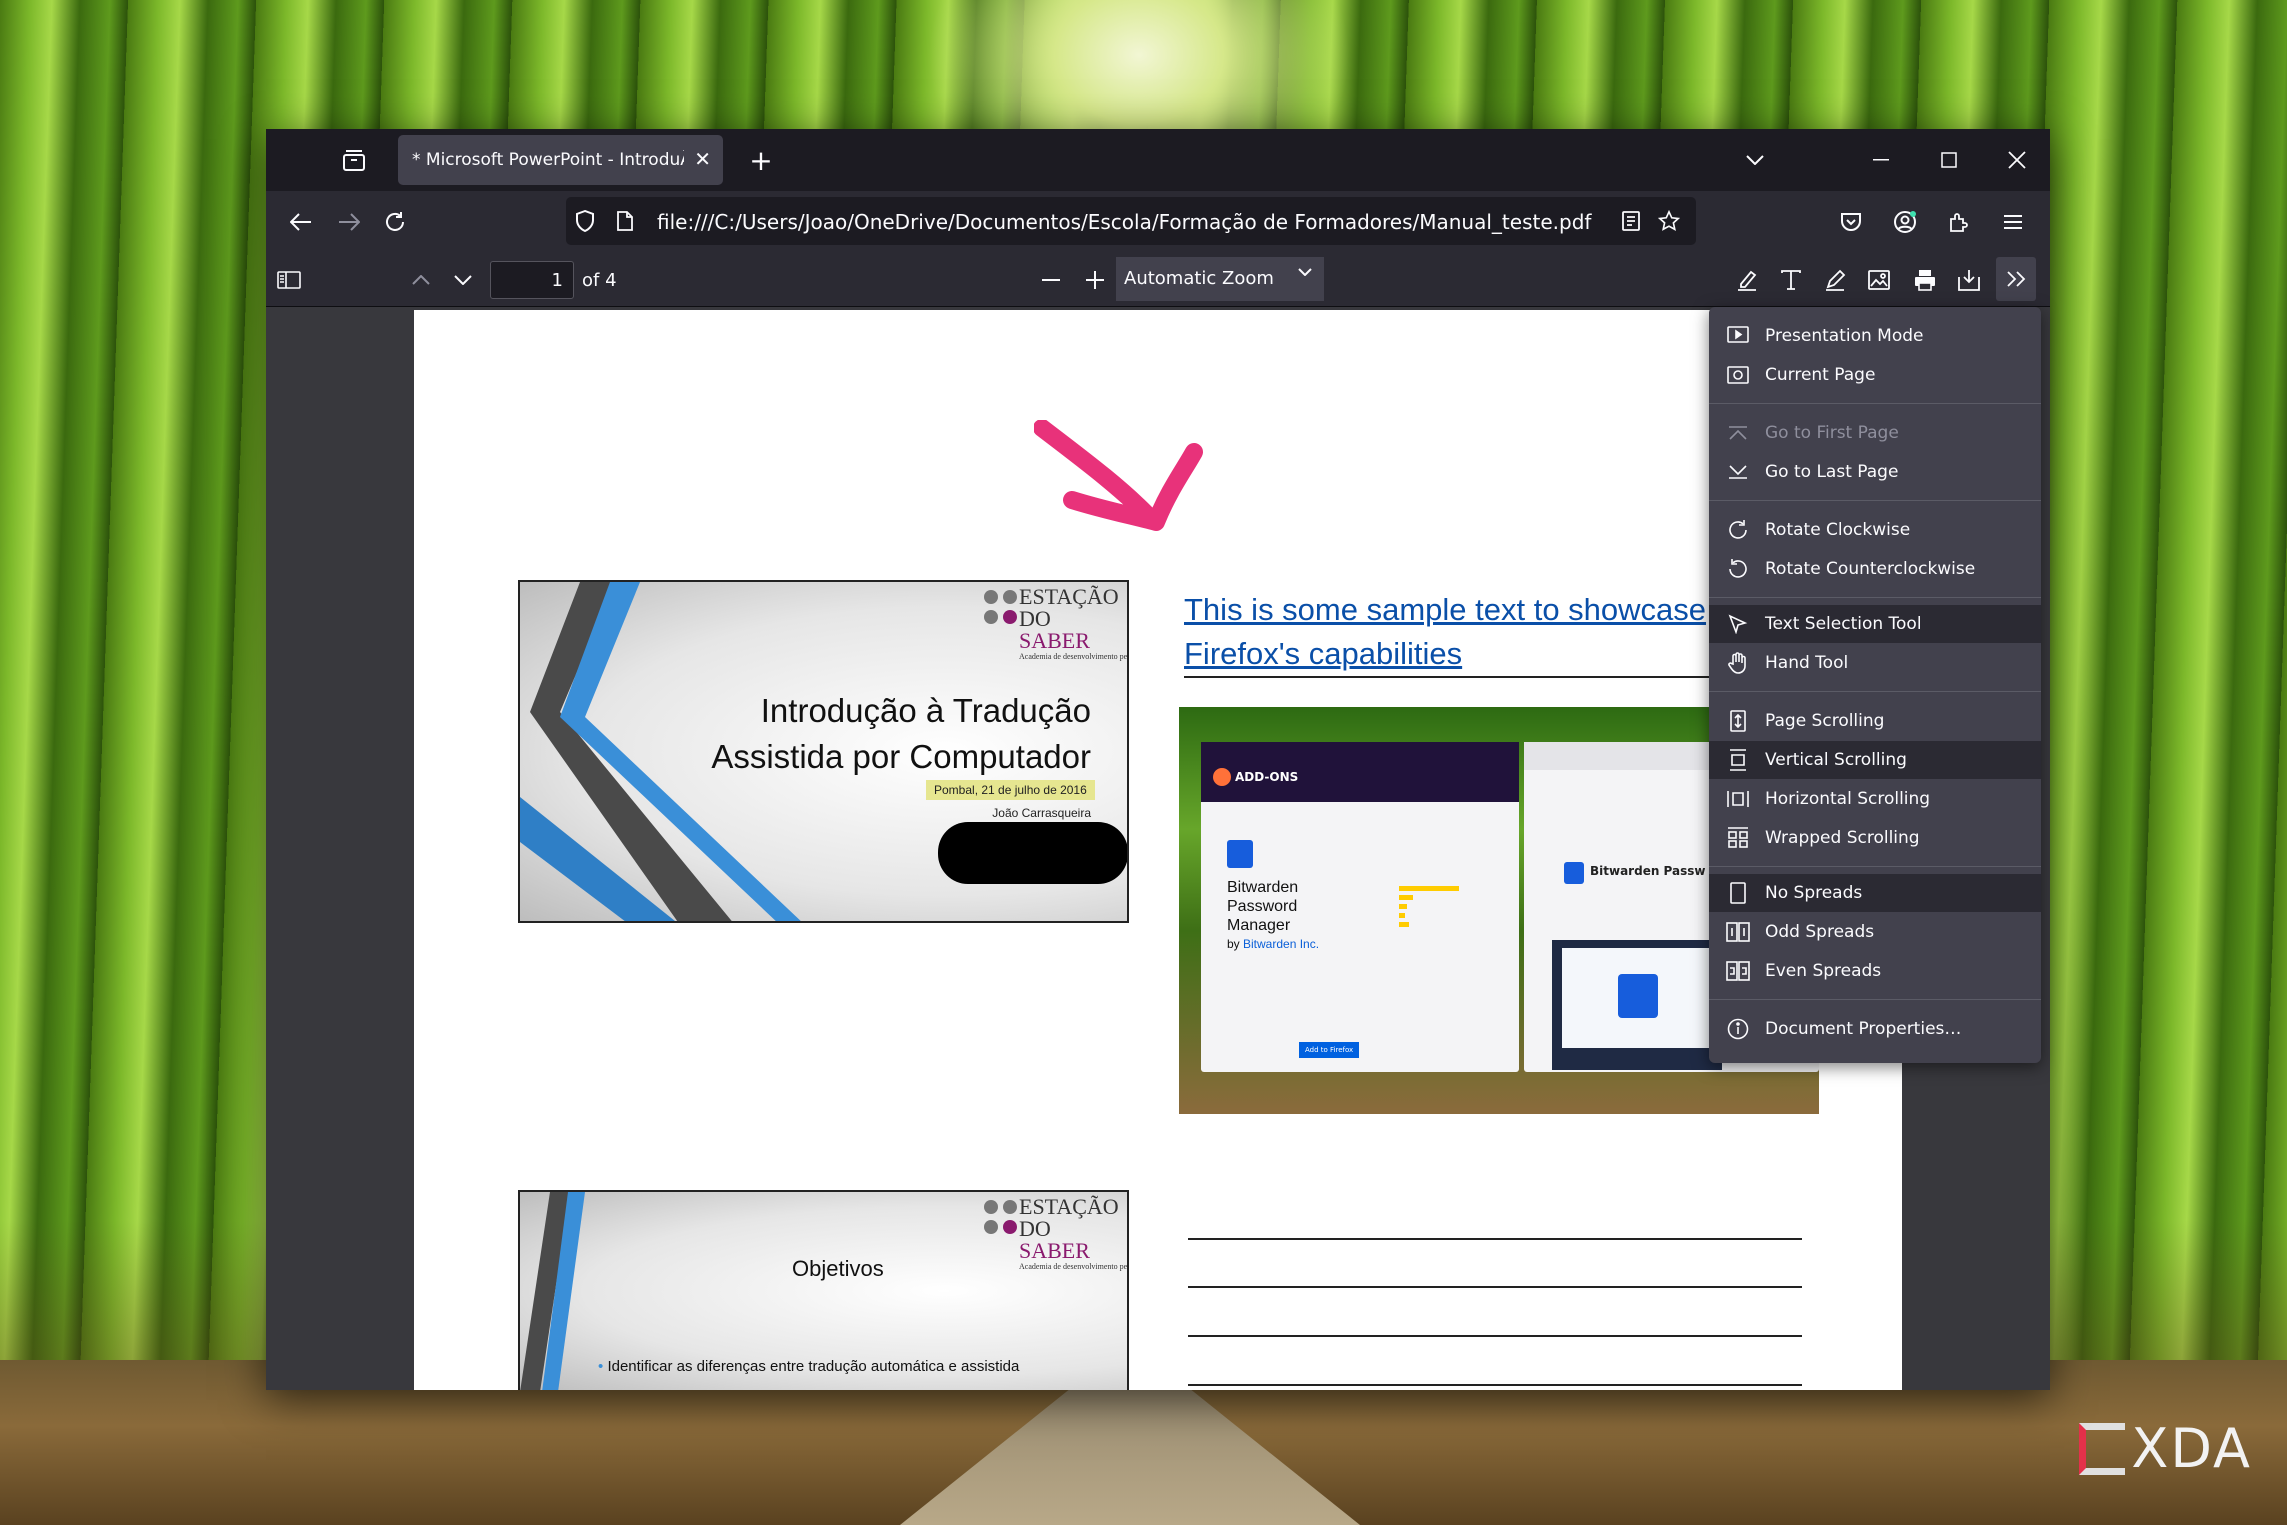  What do you see at coordinates (1118, 475) in the screenshot?
I see `annotation-arrow` at bounding box center [1118, 475].